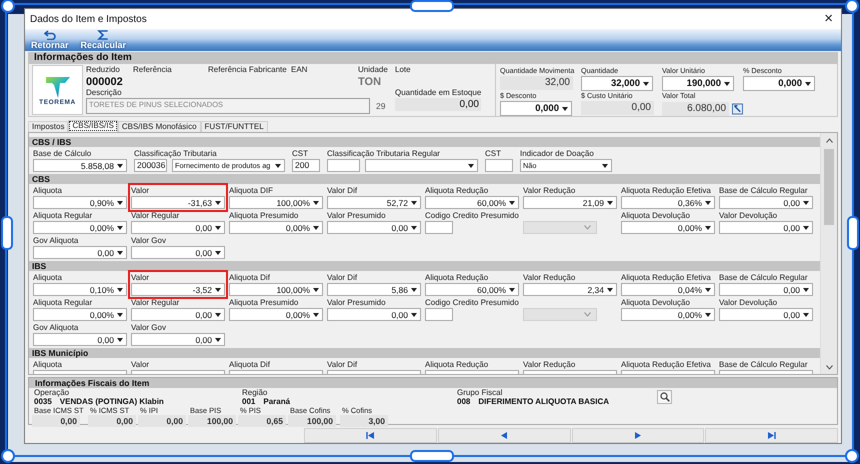 This screenshot has width=860, height=464. Describe the element at coordinates (48, 126) in the screenshot. I see `tab: Impostos` at that location.